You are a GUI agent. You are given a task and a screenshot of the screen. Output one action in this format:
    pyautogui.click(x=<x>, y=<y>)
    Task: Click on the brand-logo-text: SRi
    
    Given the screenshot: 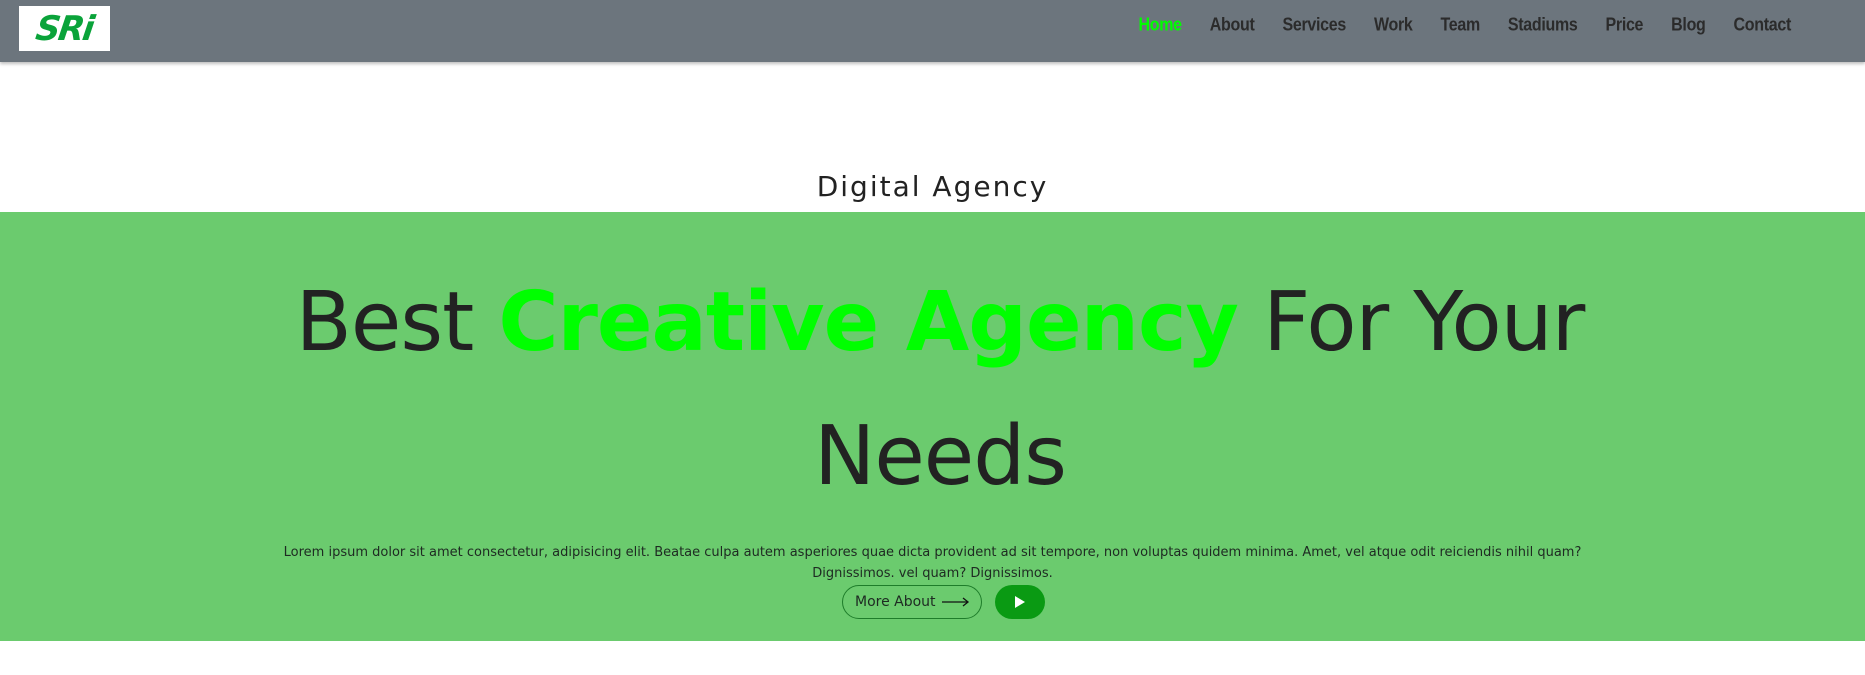 What is the action you would take?
    pyautogui.click(x=64, y=28)
    